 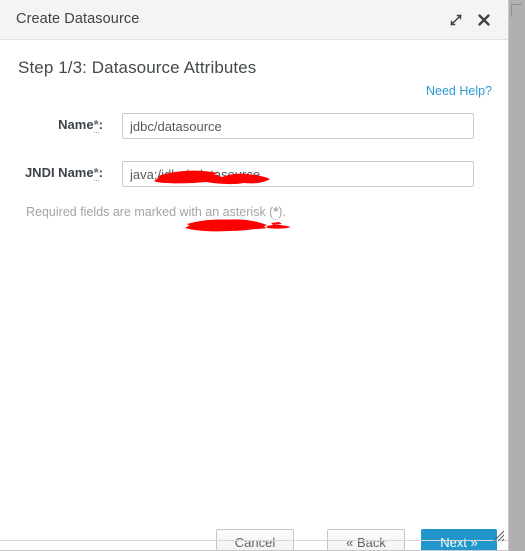 What do you see at coordinates (498, 535) in the screenshot?
I see `resize-grip-icon` at bounding box center [498, 535].